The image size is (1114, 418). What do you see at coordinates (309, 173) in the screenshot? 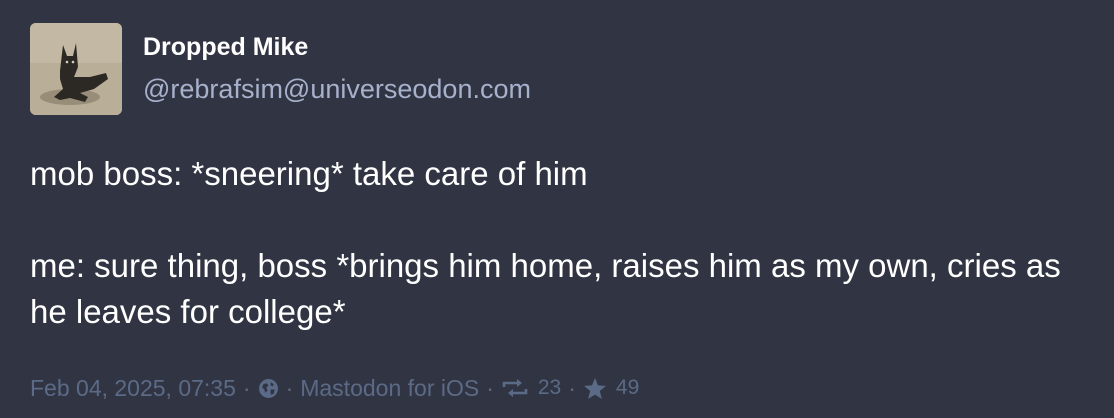
I see `post-paragraph: mob boss: *sneering* take care of him` at bounding box center [309, 173].